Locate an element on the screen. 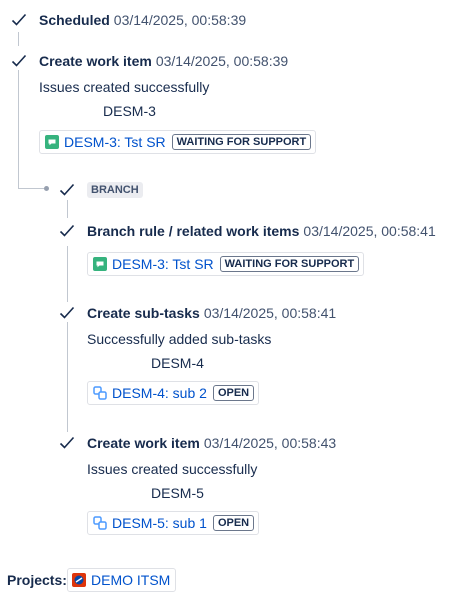  step-create-sub-tasks: Create sub-tasks 03/14/2025, 00:58:41 is located at coordinates (211, 313).